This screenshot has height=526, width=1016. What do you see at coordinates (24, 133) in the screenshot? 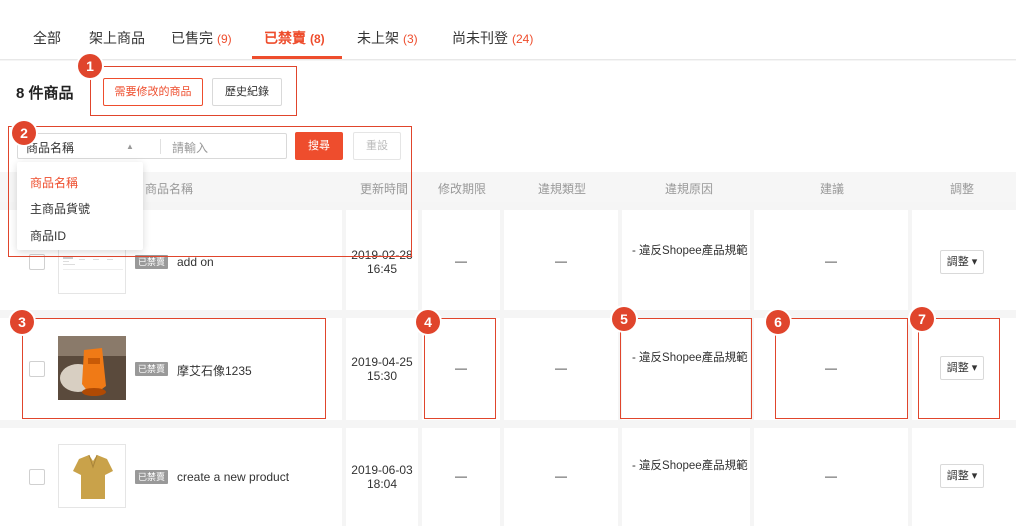
I see `marker-2: 2` at bounding box center [24, 133].